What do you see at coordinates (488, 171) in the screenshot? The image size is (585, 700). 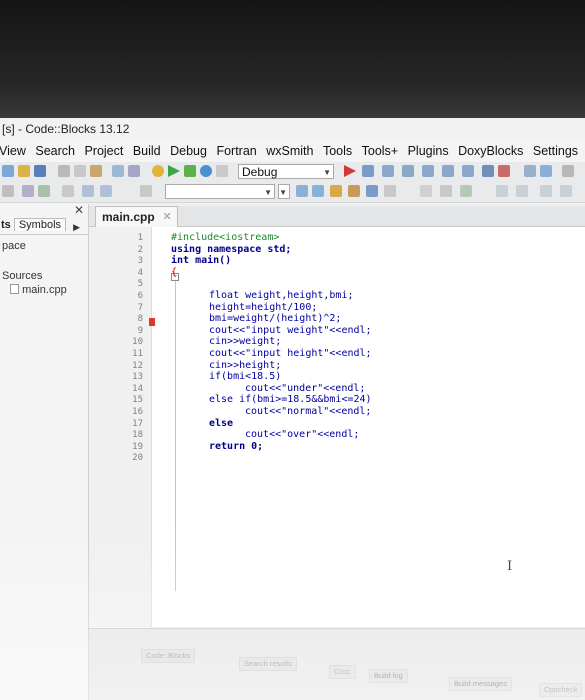 I see `pause-icon` at bounding box center [488, 171].